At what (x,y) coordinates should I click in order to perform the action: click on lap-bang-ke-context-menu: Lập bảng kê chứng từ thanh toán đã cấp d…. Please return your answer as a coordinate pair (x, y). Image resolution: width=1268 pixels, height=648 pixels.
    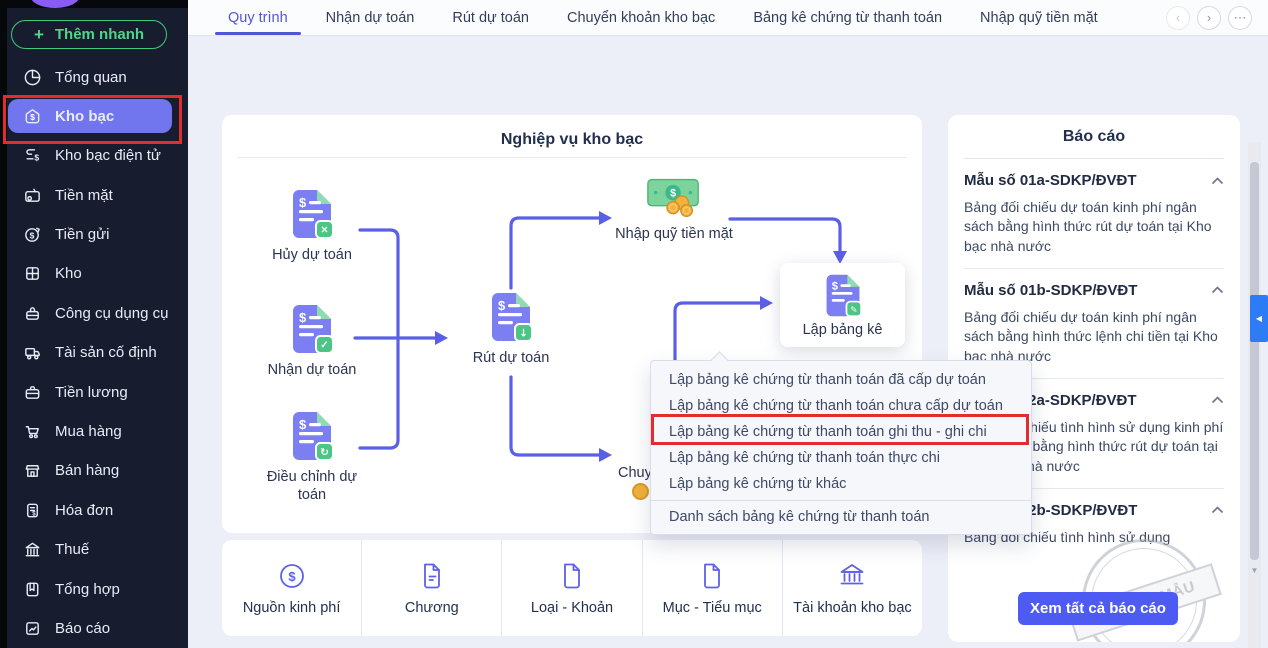
    Looking at the image, I should click on (841, 447).